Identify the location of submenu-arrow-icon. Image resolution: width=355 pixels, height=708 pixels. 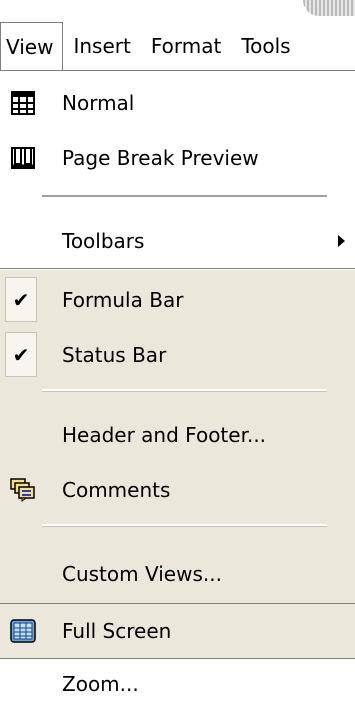
(341, 240).